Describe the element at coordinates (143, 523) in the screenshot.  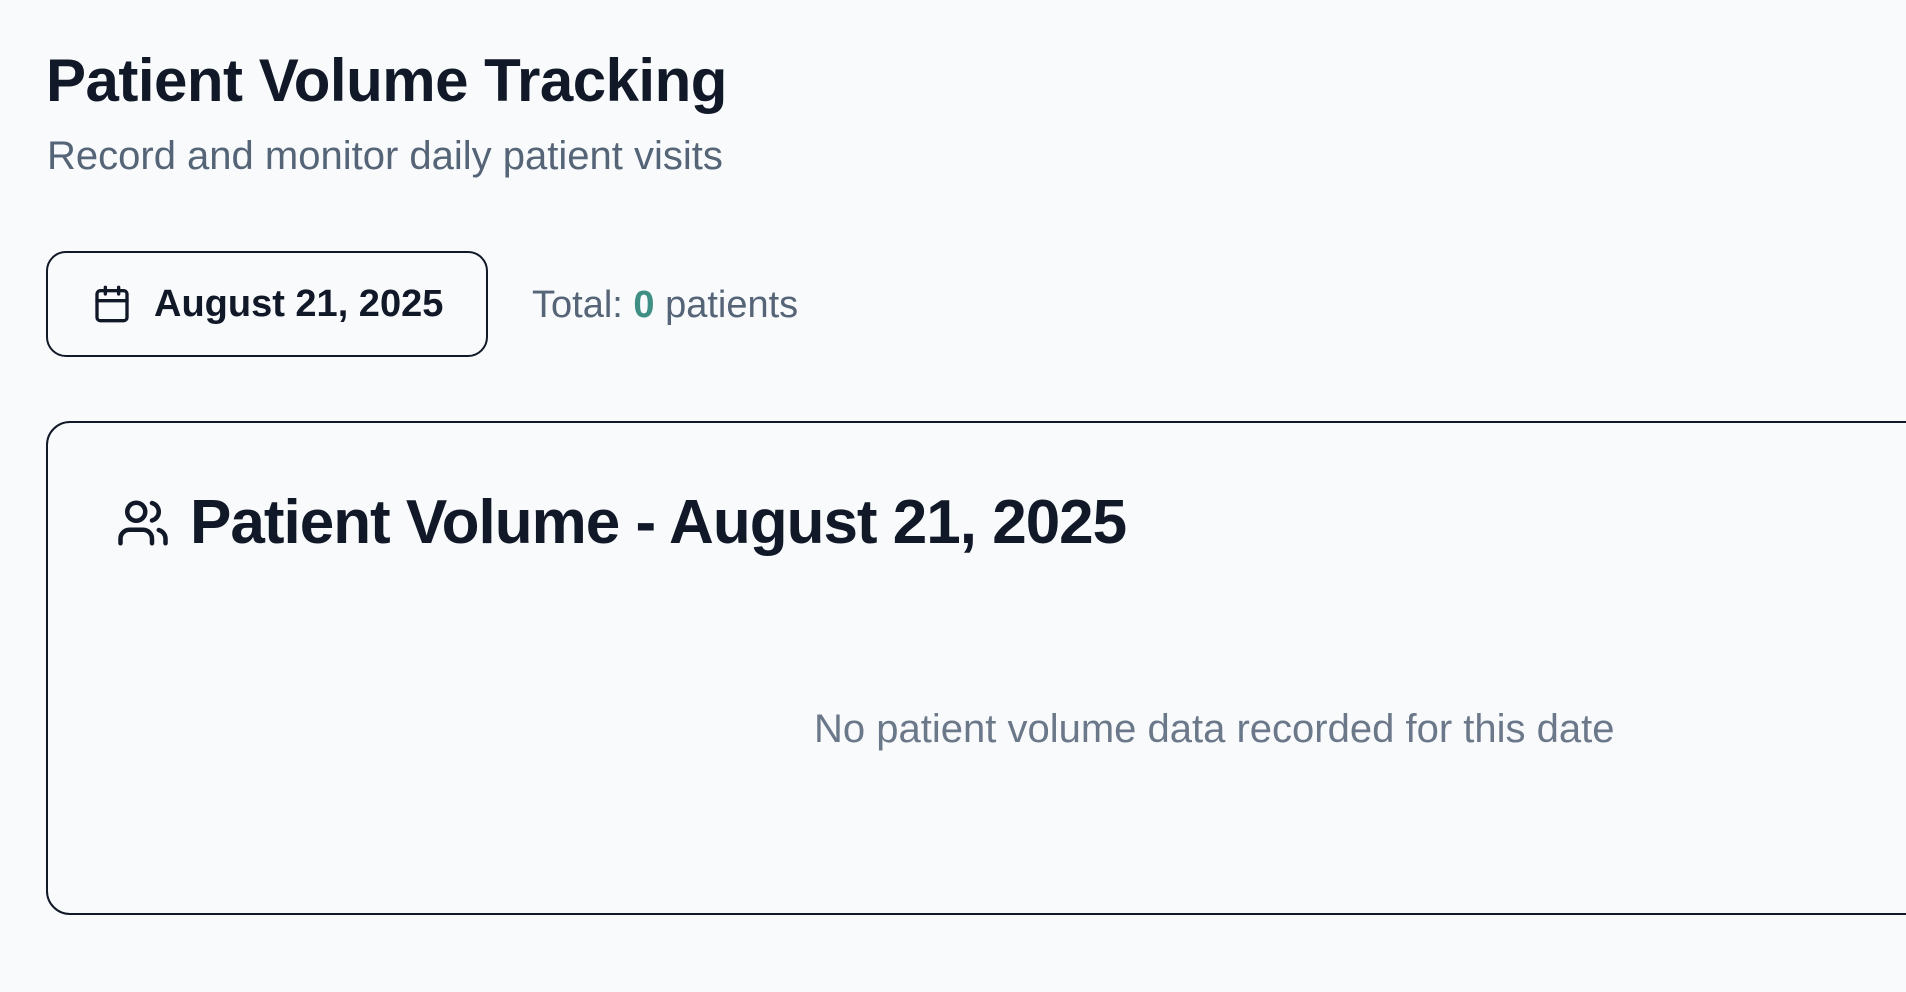
I see `users-icon` at that location.